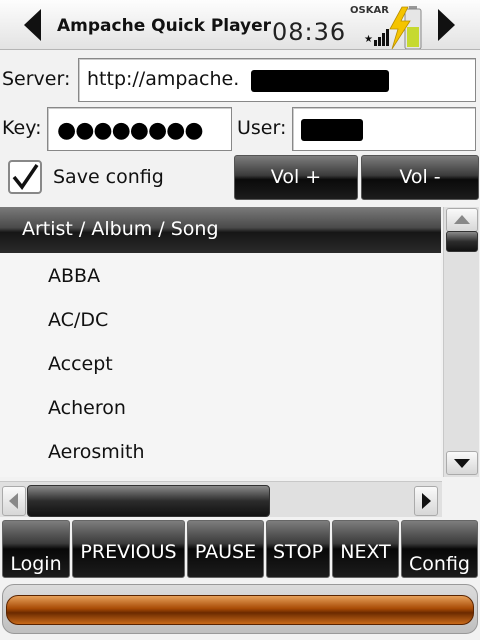  I want to click on triangle-up-icon, so click(462, 219).